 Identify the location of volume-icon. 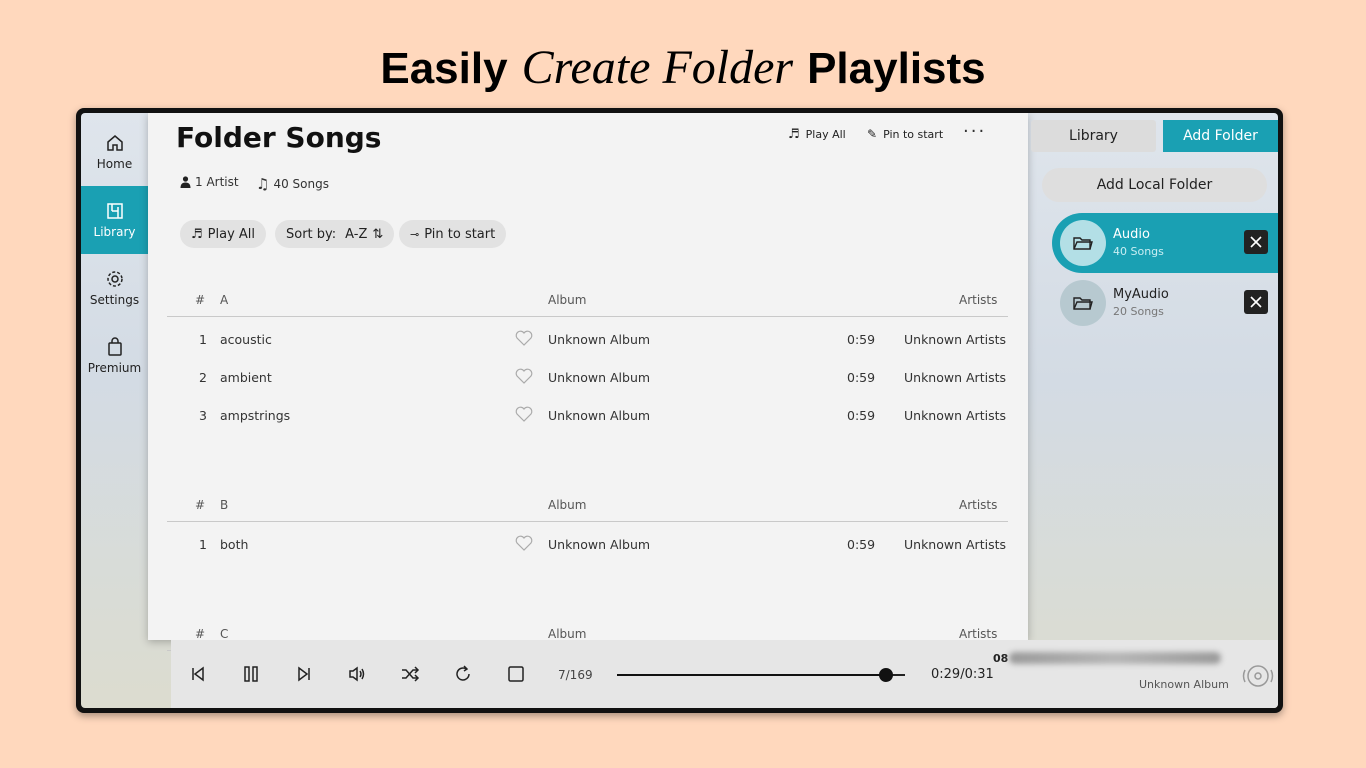
(357, 674).